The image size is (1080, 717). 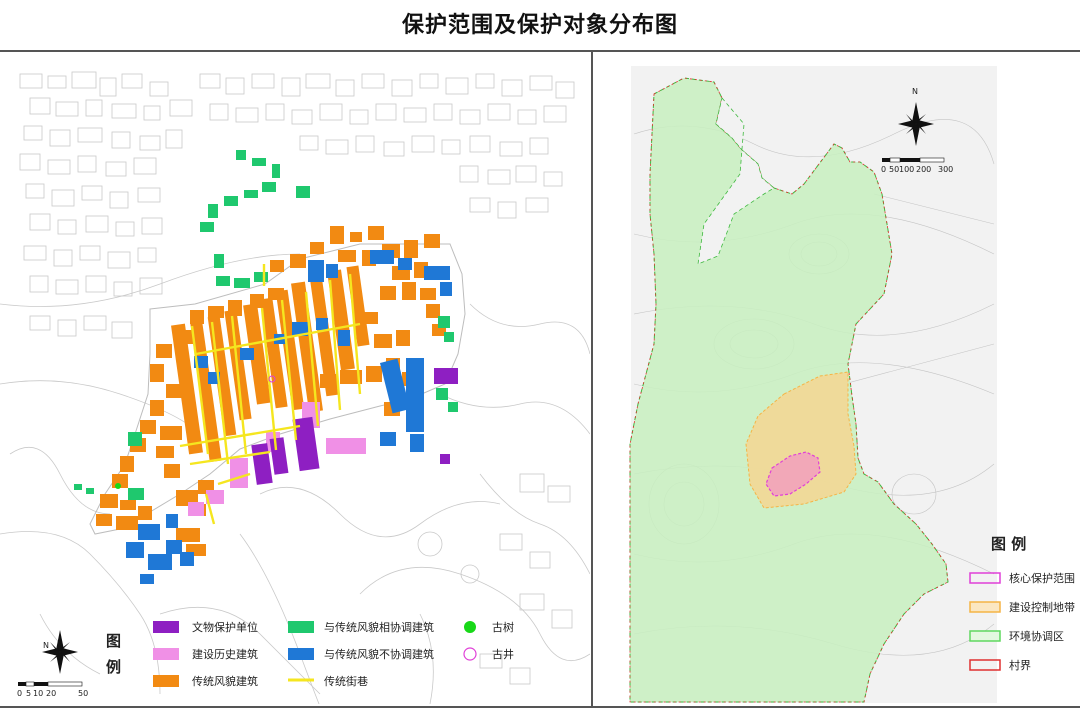 What do you see at coordinates (503, 654) in the screenshot?
I see `legend-label-well: 古井` at bounding box center [503, 654].